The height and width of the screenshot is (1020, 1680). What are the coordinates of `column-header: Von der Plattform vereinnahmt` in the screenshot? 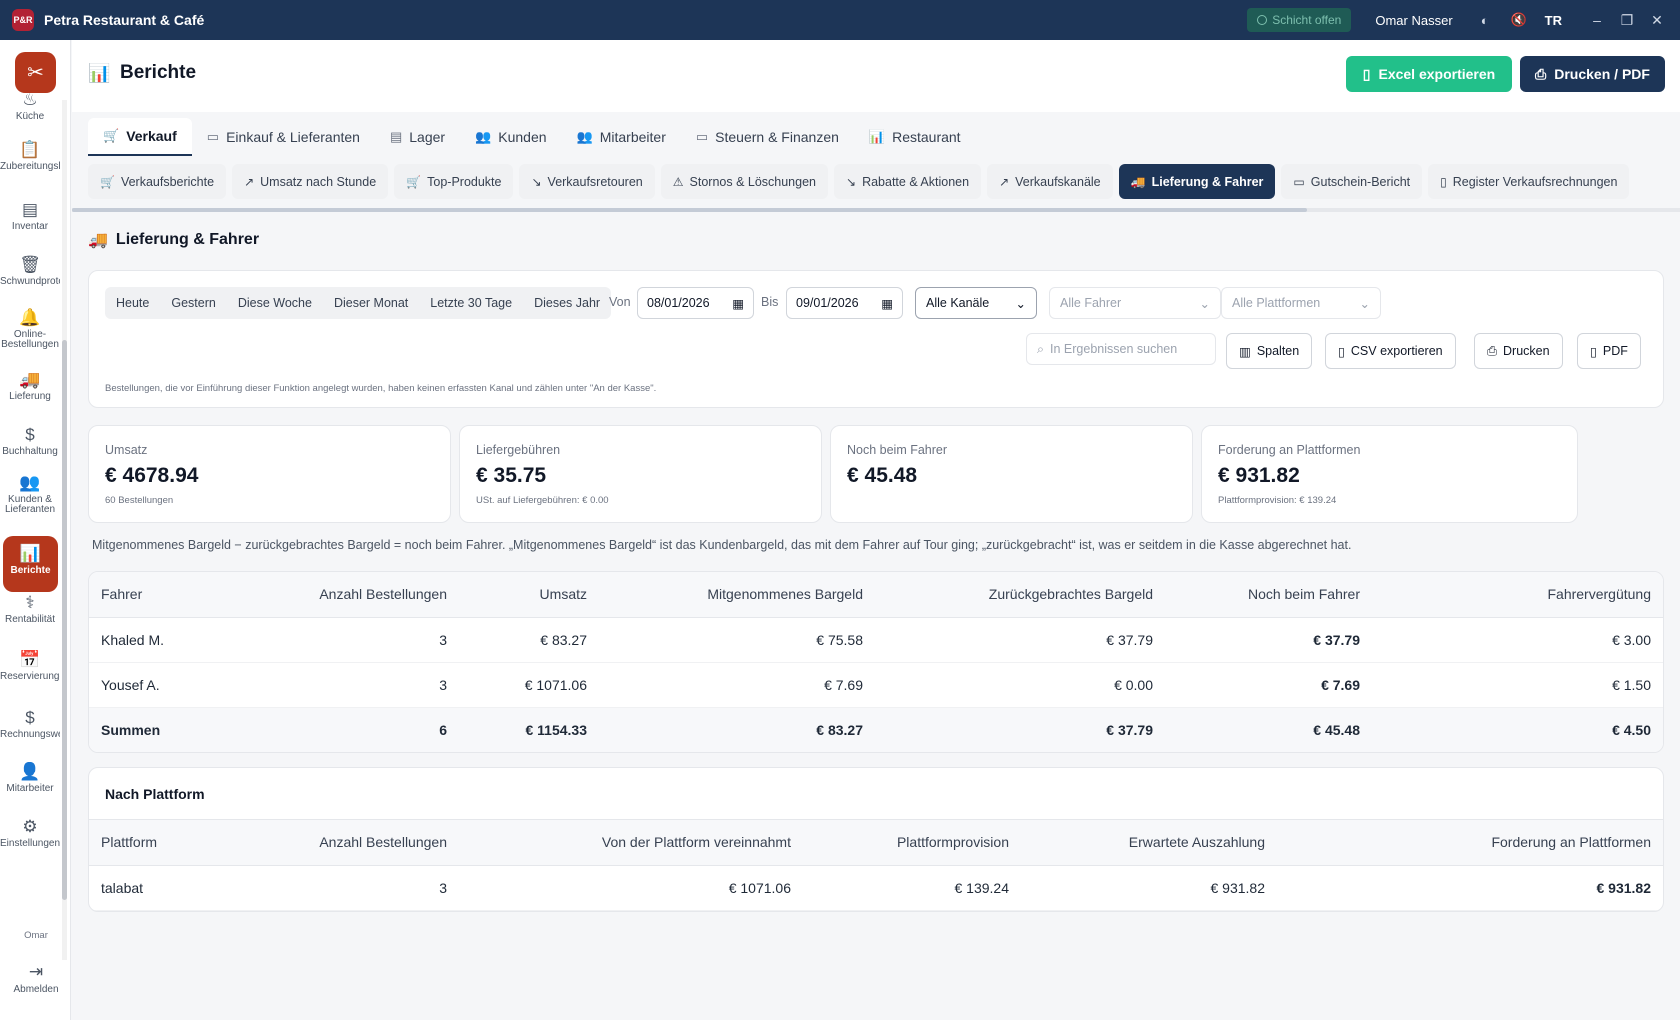 It's located at (631, 843).